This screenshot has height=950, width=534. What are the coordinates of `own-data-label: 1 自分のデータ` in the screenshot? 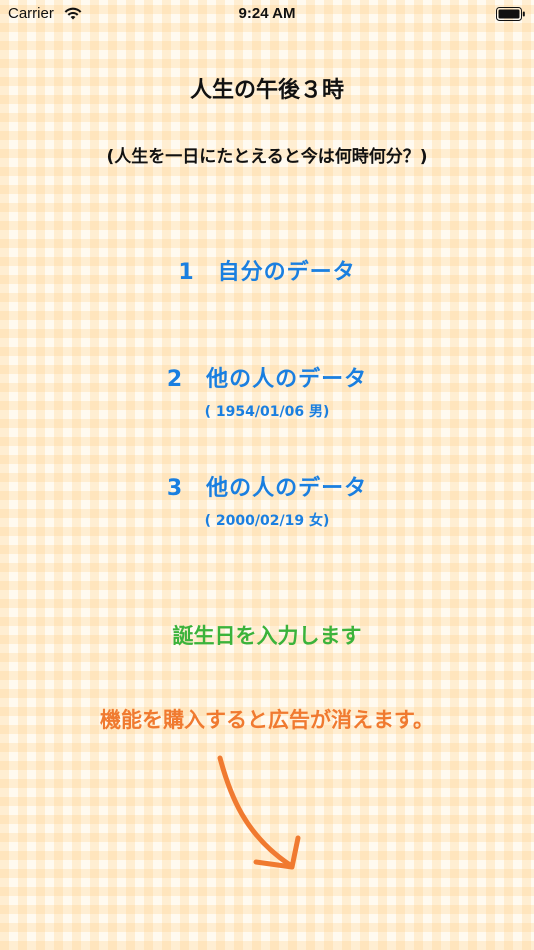 It's located at (267, 272).